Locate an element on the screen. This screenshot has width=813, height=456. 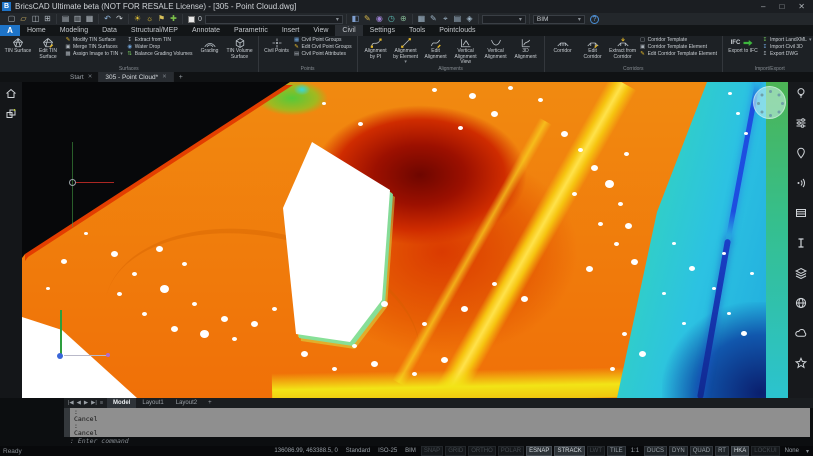
tab-insert: Insert is located at coordinates (291, 30).